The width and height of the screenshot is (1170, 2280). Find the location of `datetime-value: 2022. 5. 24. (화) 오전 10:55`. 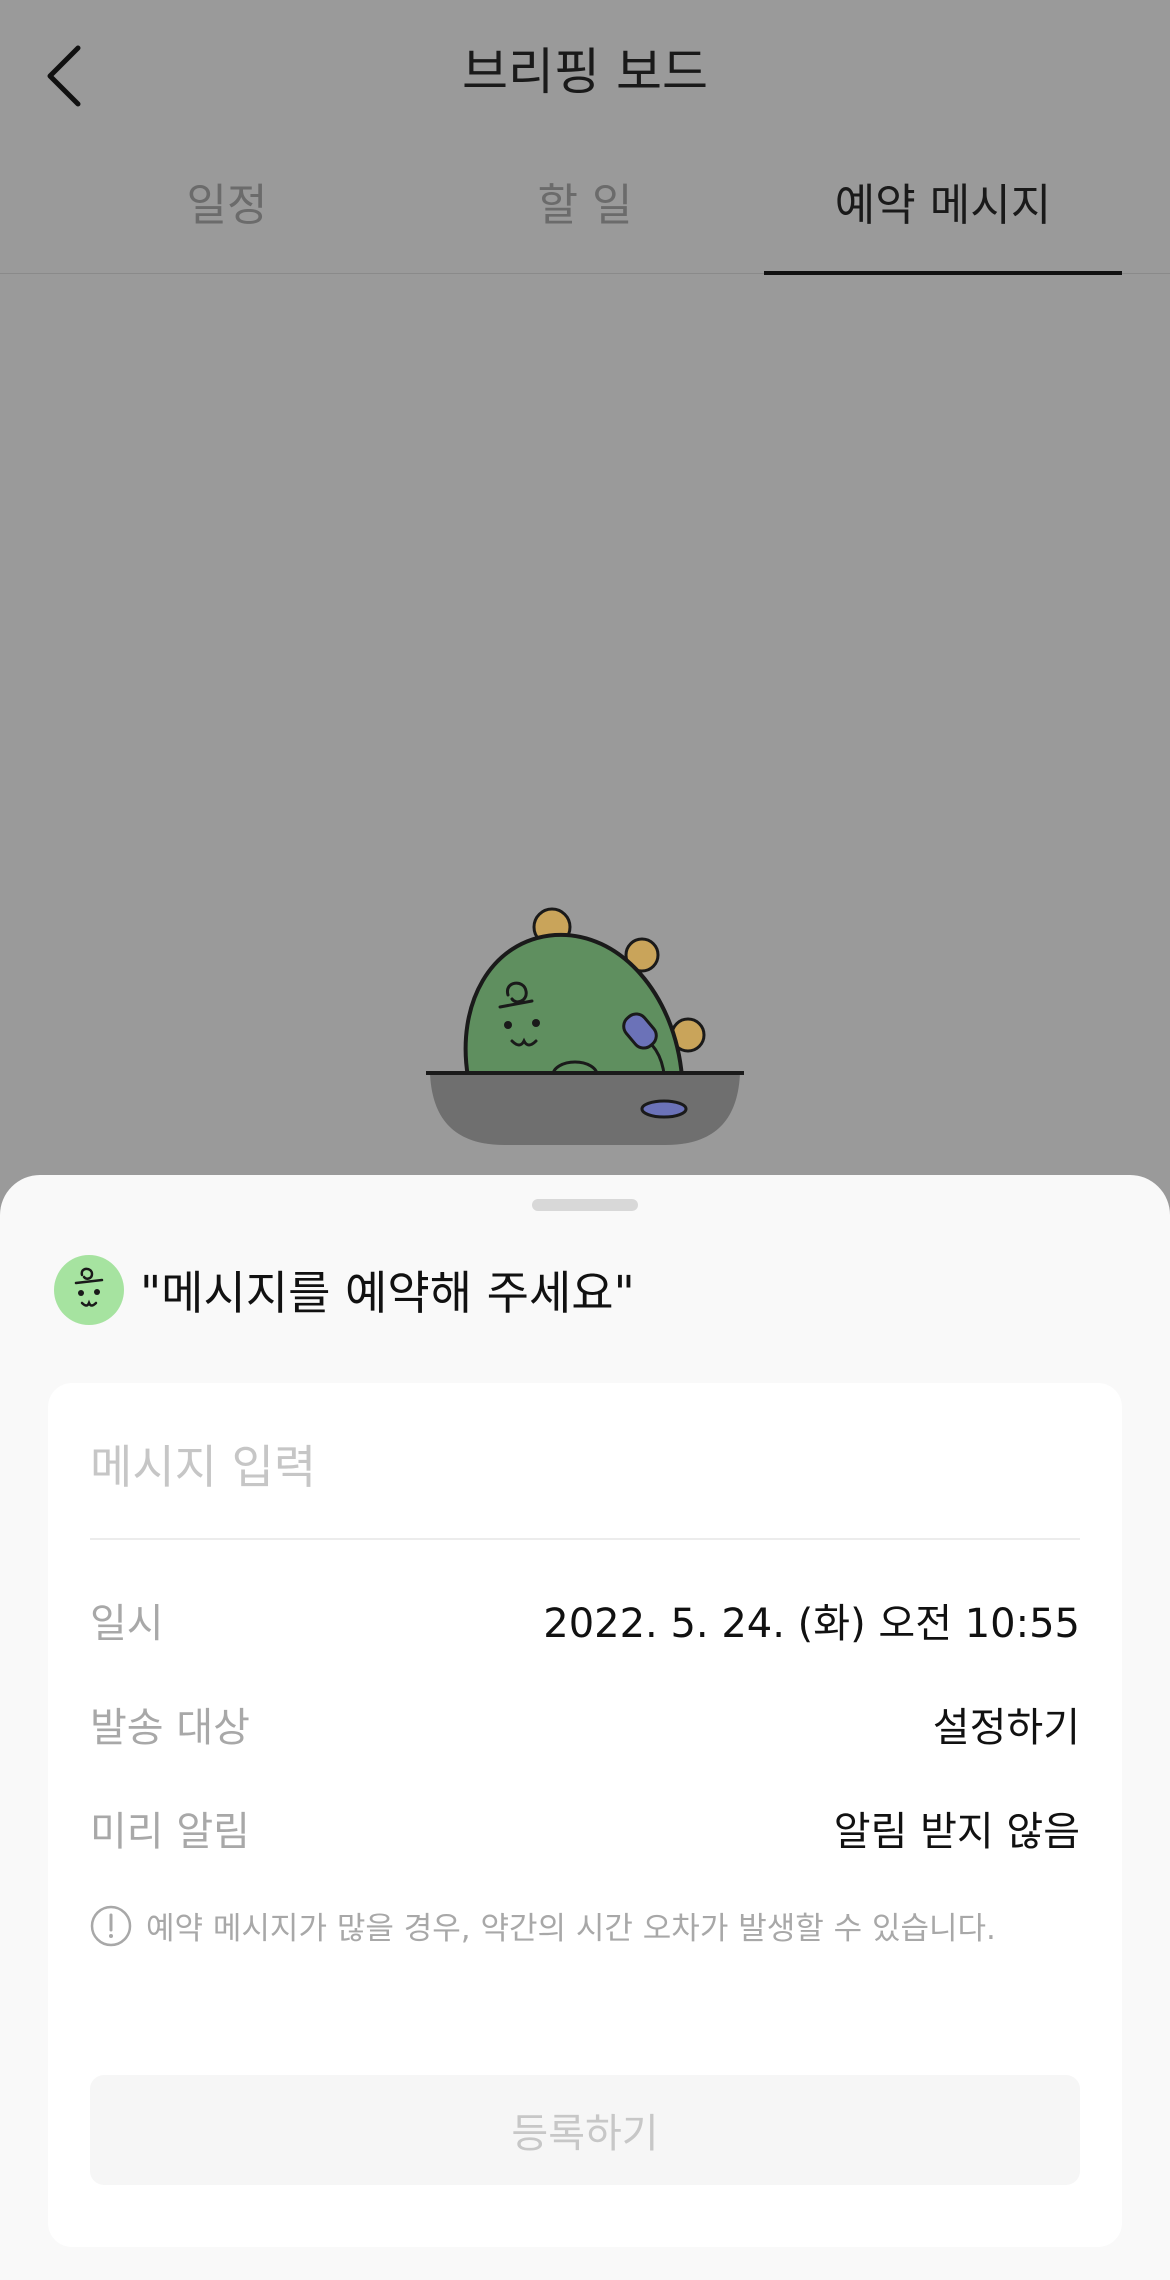

datetime-value: 2022. 5. 24. (화) 오전 10:55 is located at coordinates (811, 1620).